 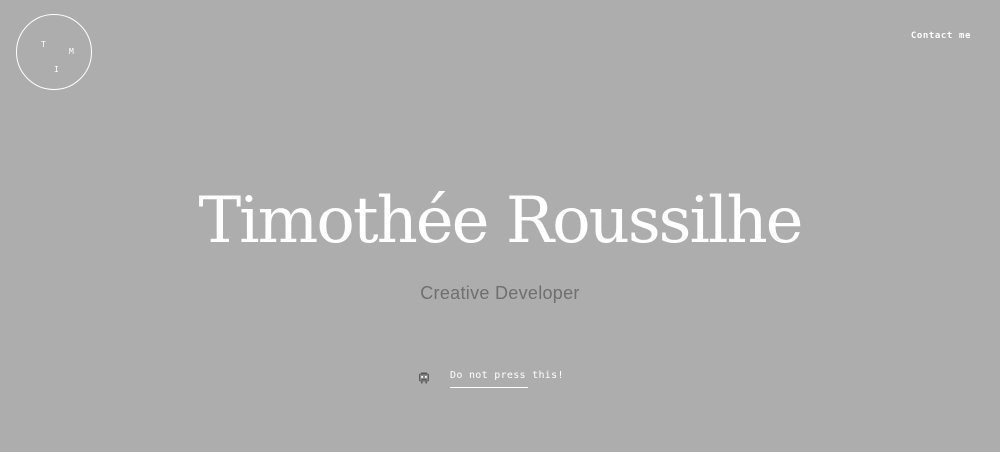 I want to click on logo-circle: T M I, so click(x=54, y=52).